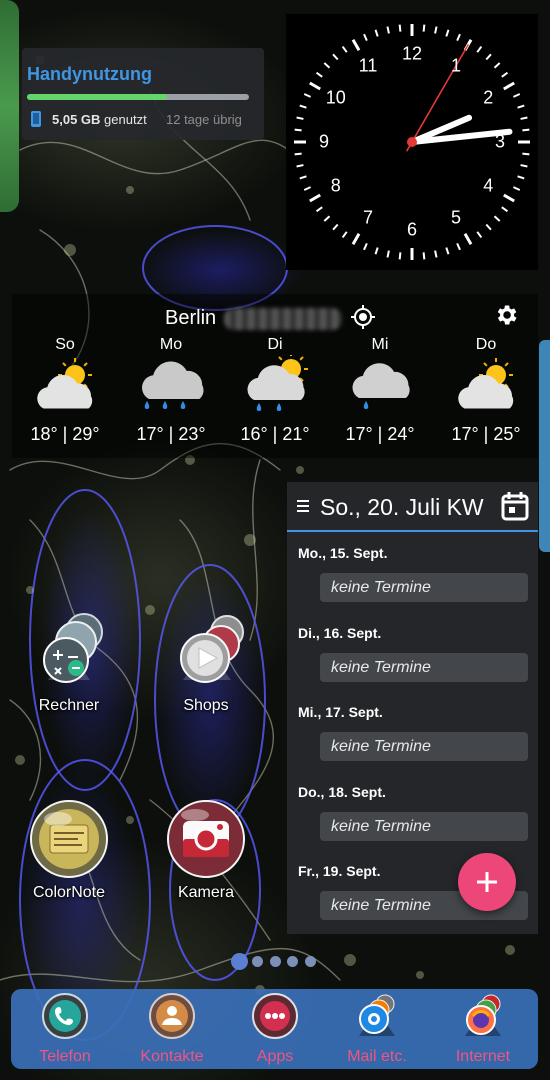 The height and width of the screenshot is (1080, 550). What do you see at coordinates (239, 961) in the screenshot?
I see `page-dot-active` at bounding box center [239, 961].